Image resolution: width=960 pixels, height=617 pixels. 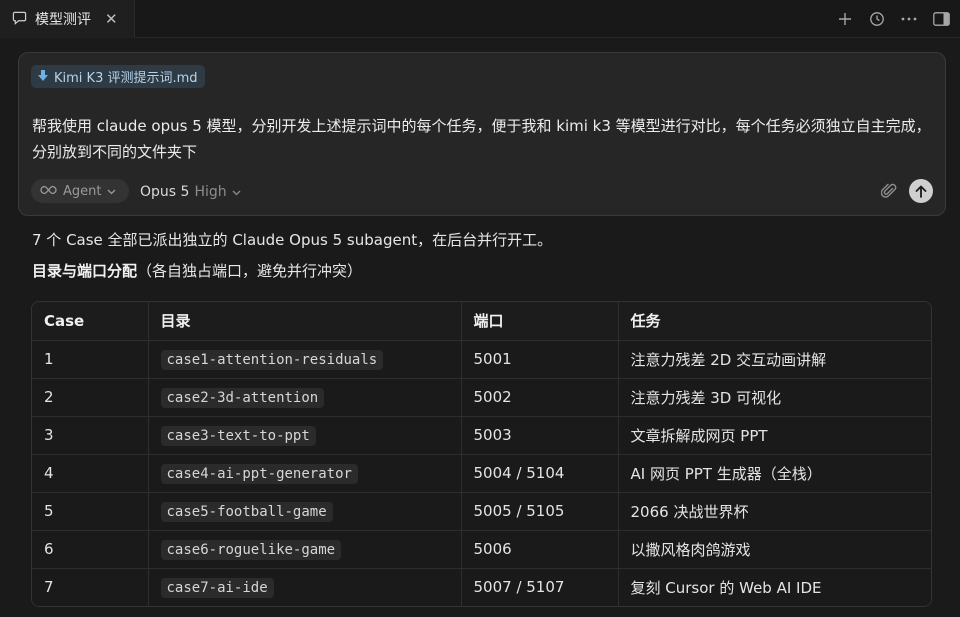 I want to click on tab-model-eval: 模型测评 ✕, so click(x=67, y=19).